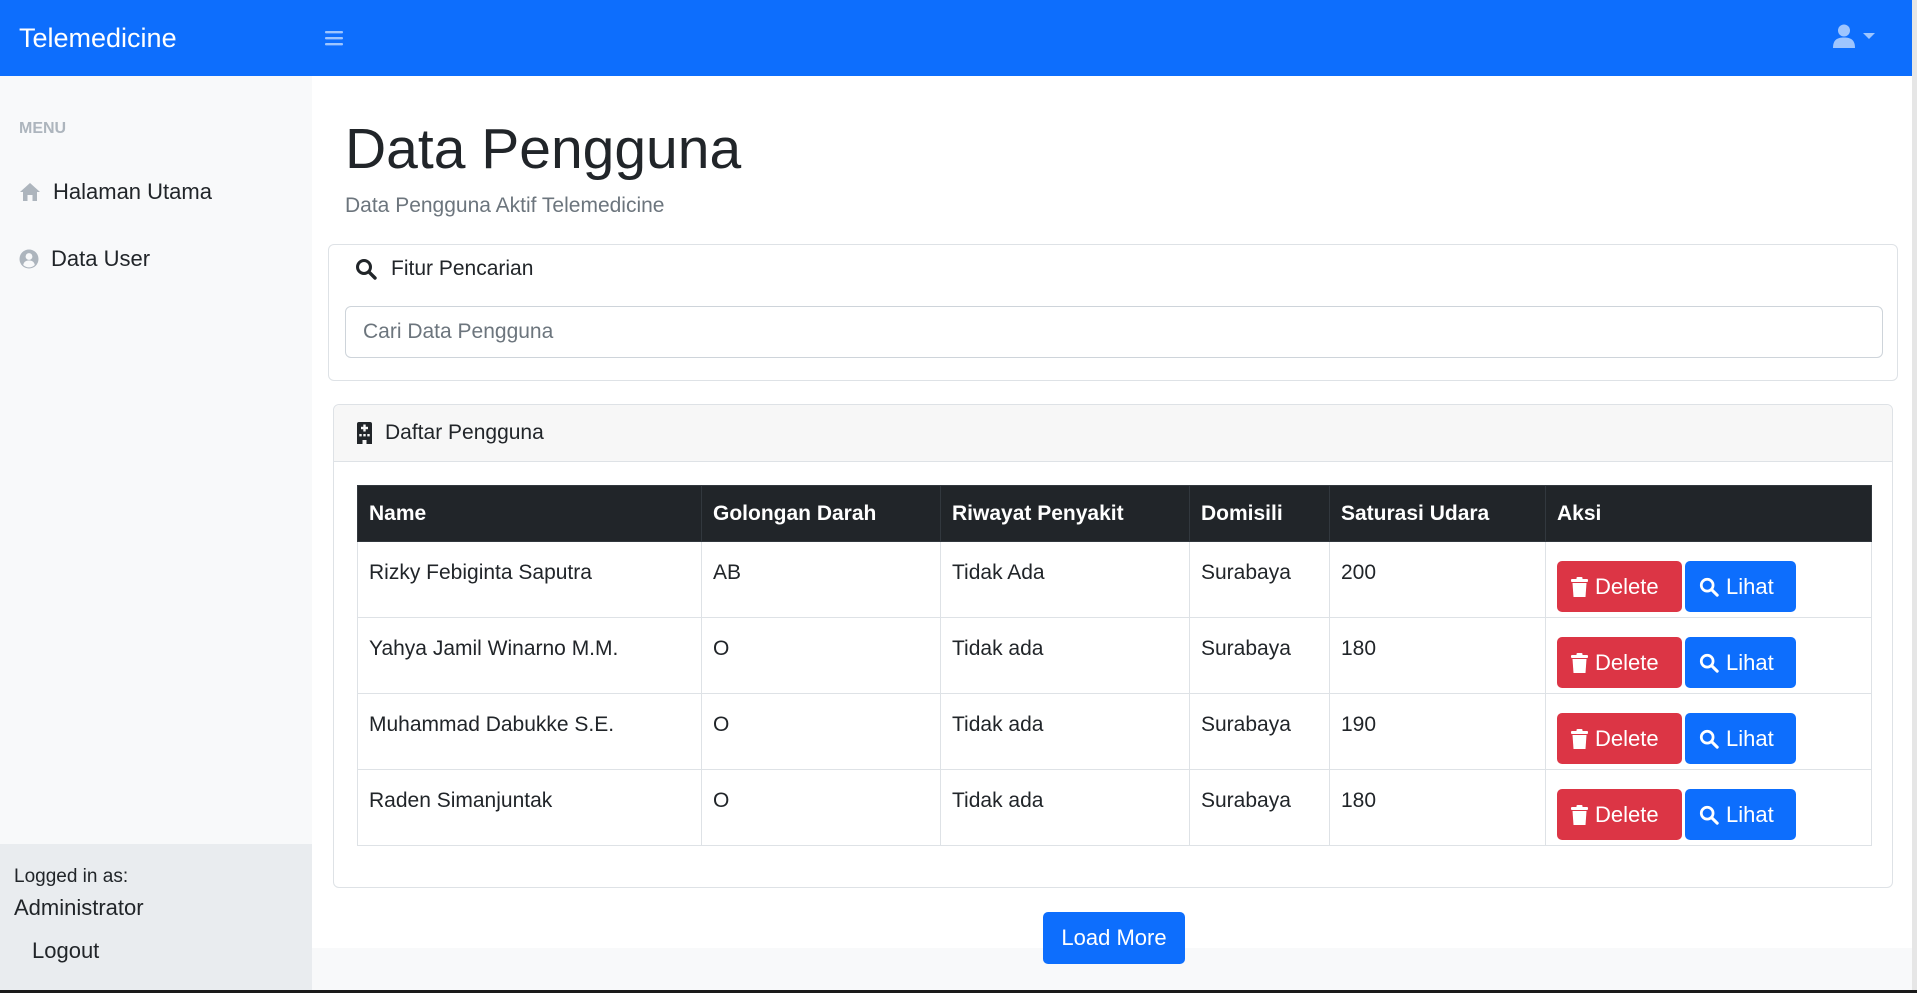  What do you see at coordinates (132, 191) in the screenshot?
I see `sidebar-item-label: Halaman Utama` at bounding box center [132, 191].